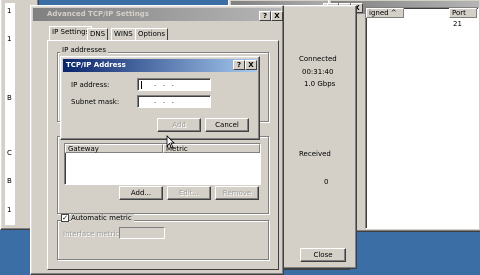  Describe the element at coordinates (315, 154) in the screenshot. I see `received-label: Received` at that location.